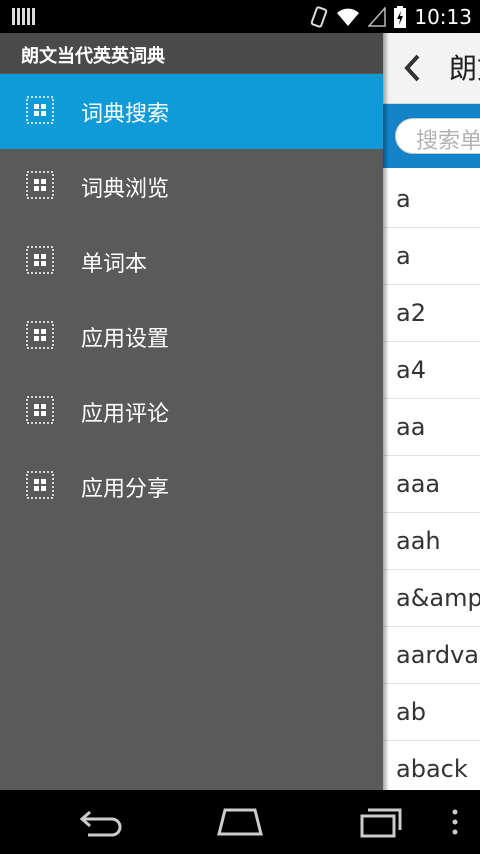 The image size is (480, 854). Describe the element at coordinates (191, 186) in the screenshot. I see `menu-item-dictionary-browse: 词典浏览` at that location.